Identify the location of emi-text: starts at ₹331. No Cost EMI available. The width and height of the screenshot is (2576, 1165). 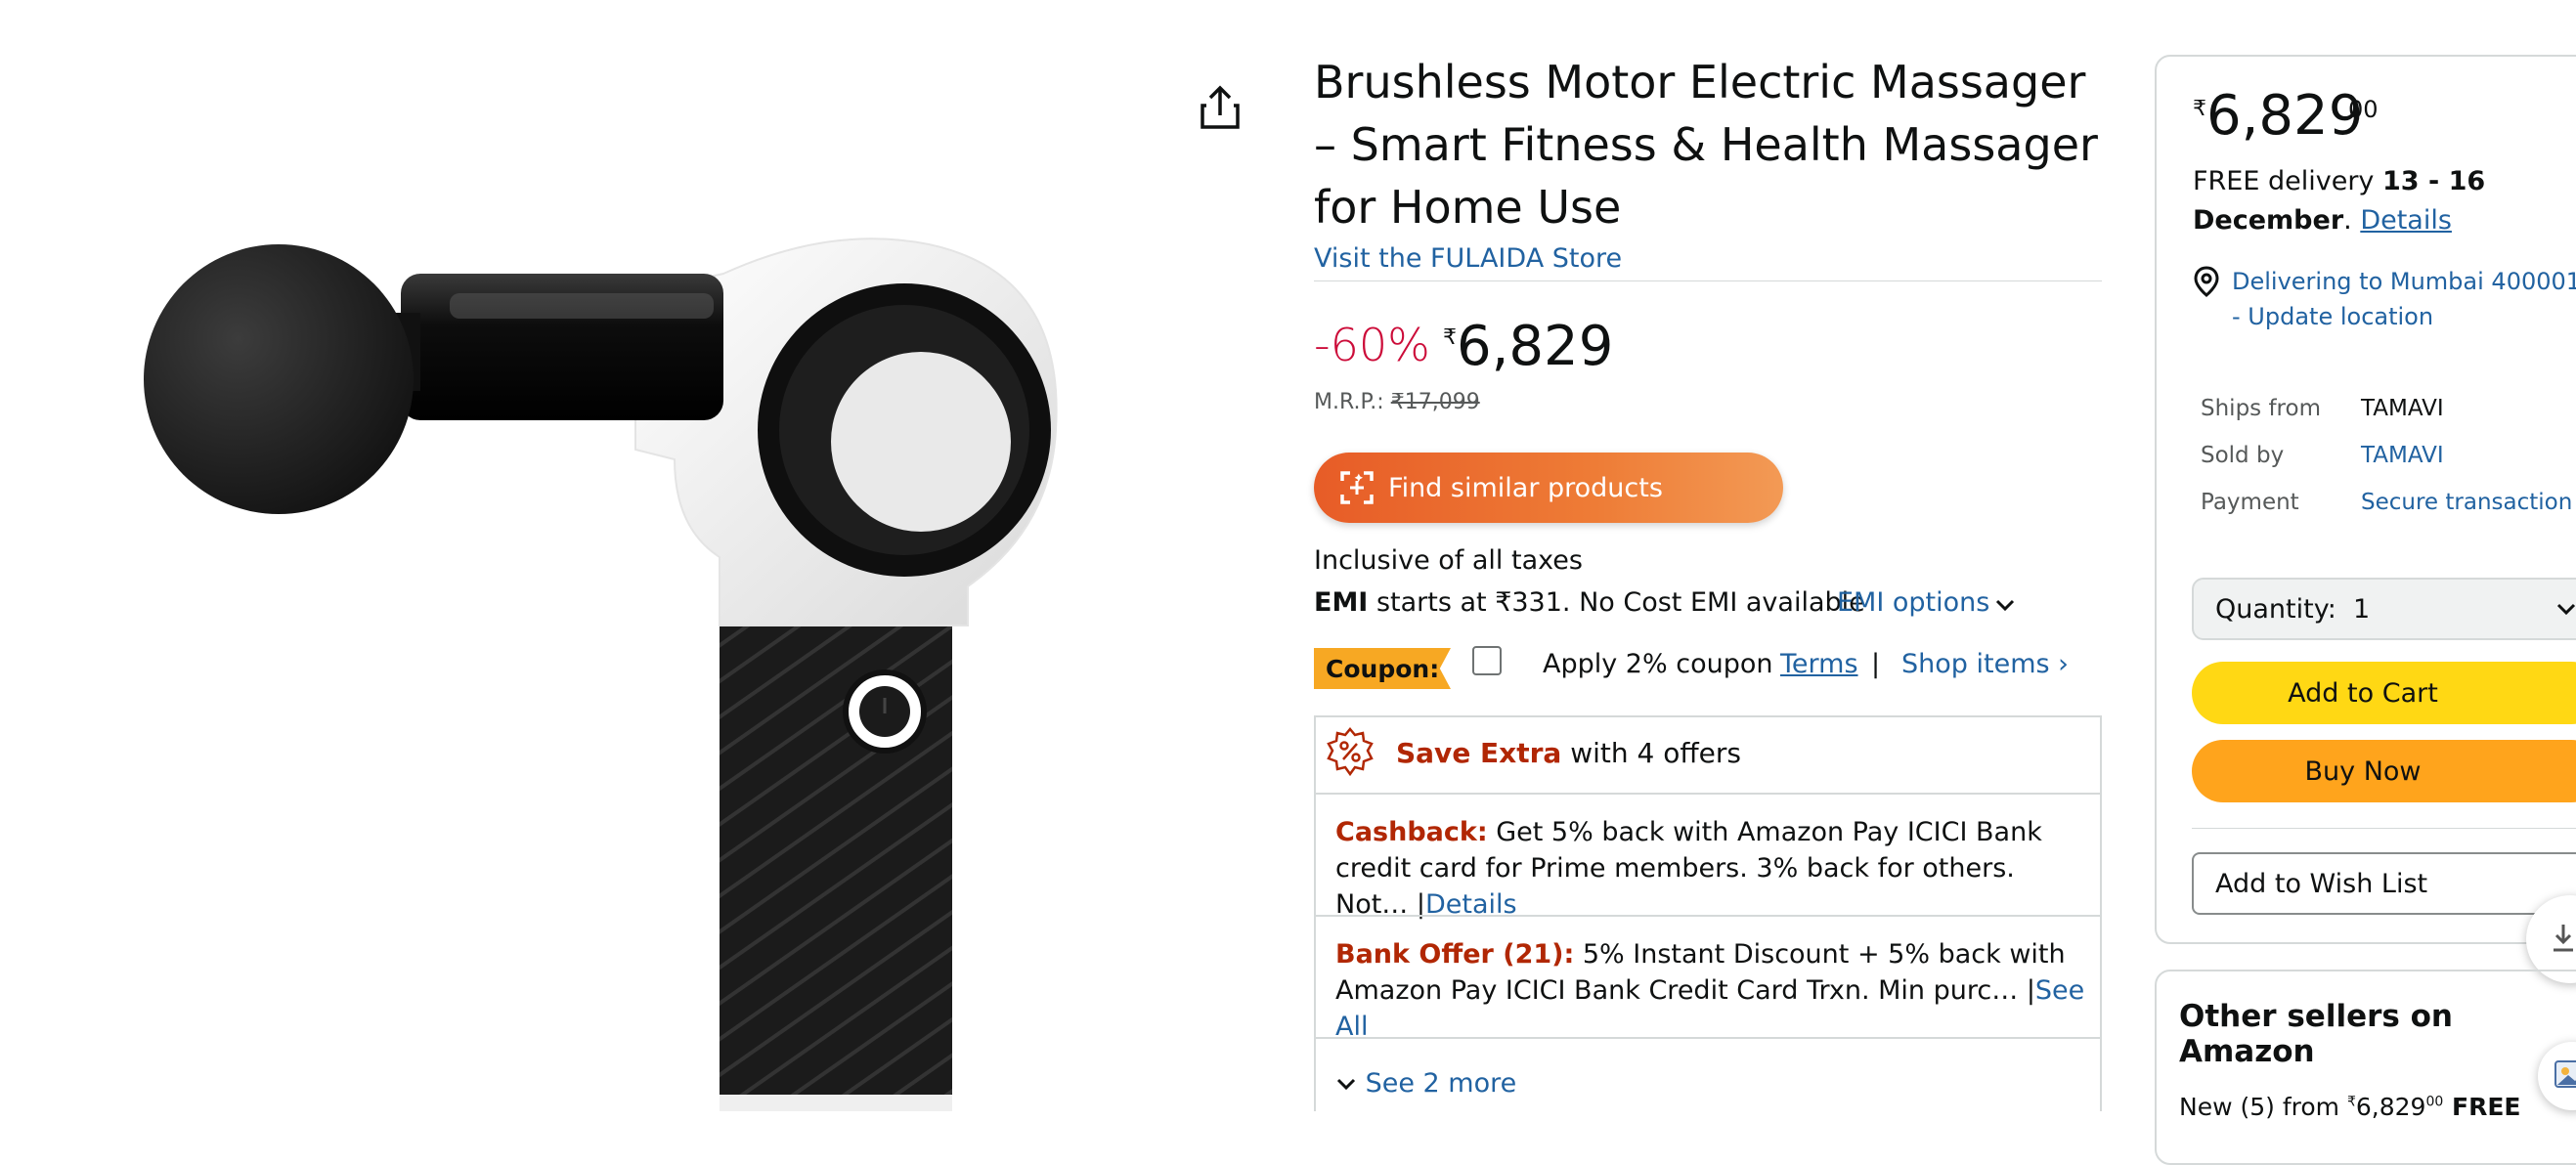
(1616, 602).